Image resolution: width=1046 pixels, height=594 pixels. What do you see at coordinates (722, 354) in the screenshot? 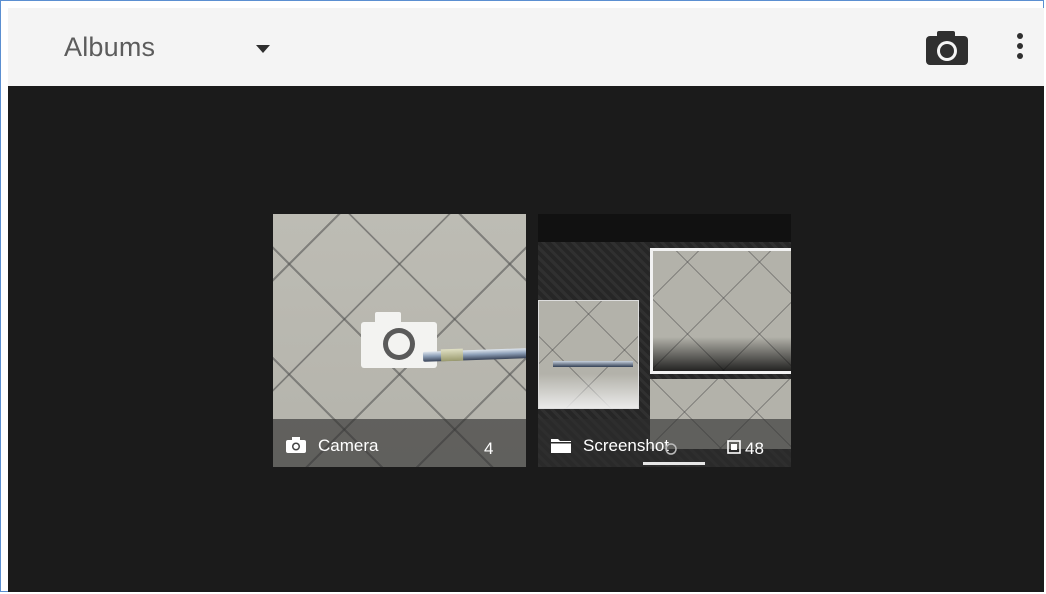
I see `thumbnail-shade` at bounding box center [722, 354].